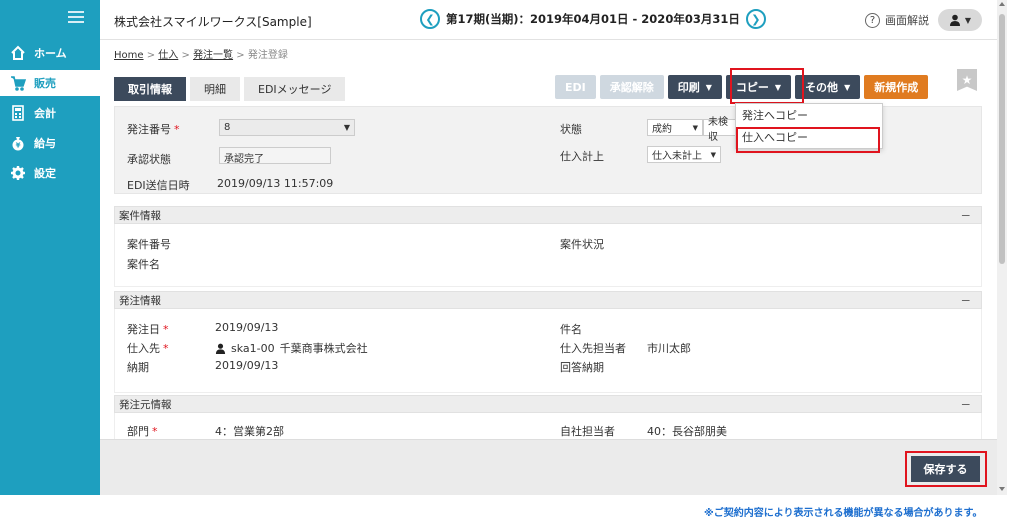 Image resolution: width=1024 pixels, height=523 pixels. What do you see at coordinates (45, 143) in the screenshot?
I see `sidebar-item-label: 給与` at bounding box center [45, 143].